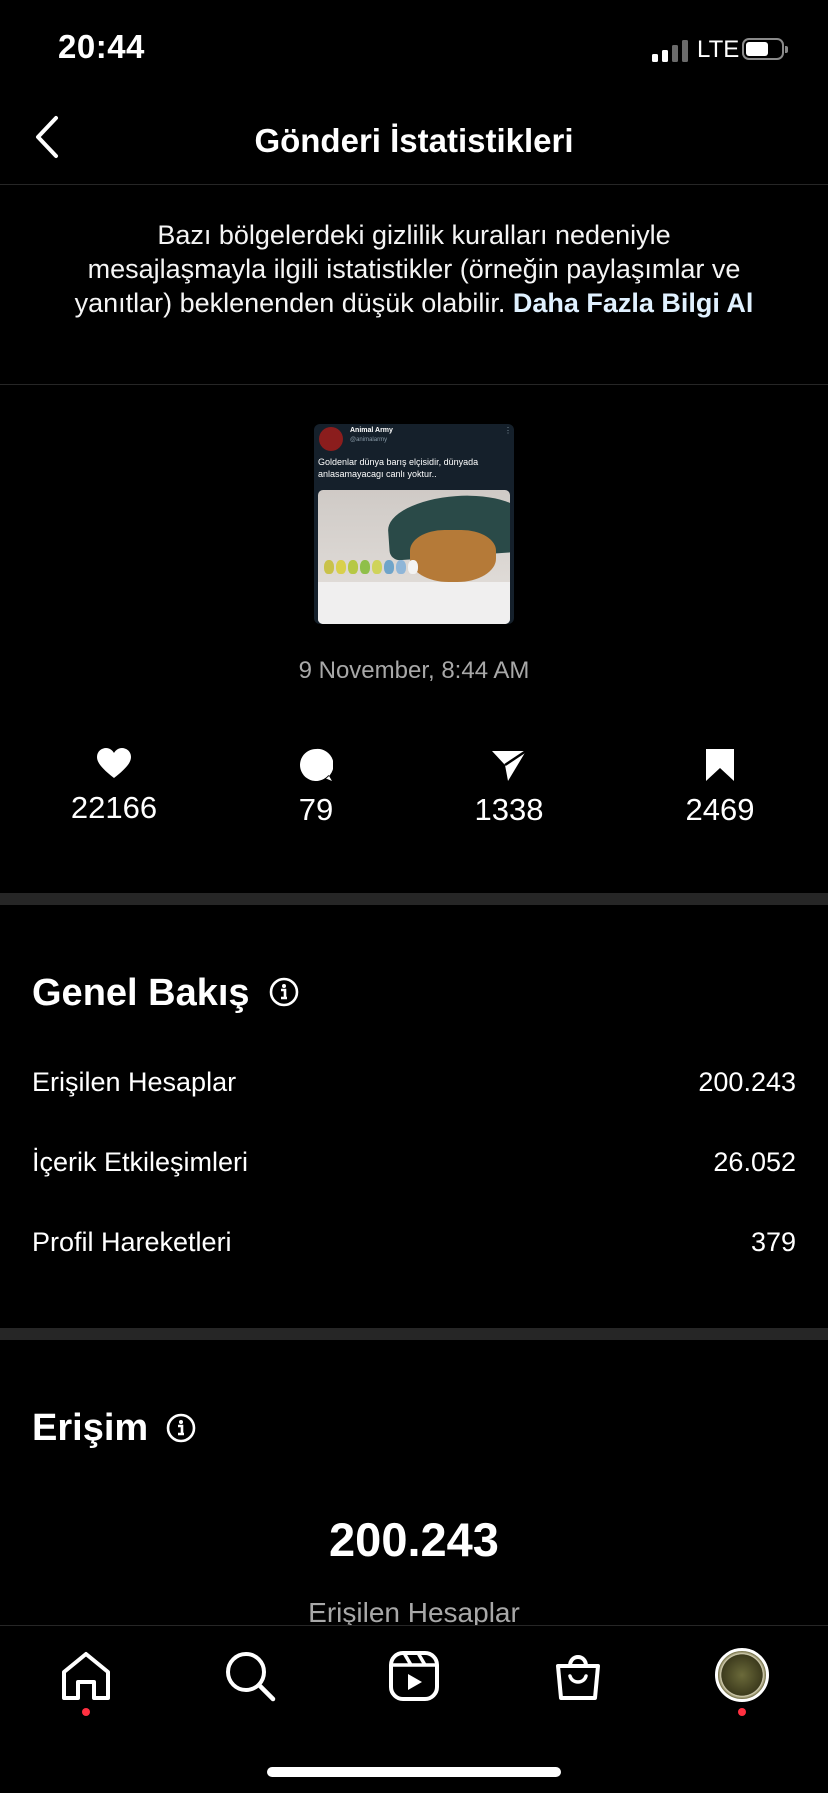 The image size is (828, 1793). What do you see at coordinates (720, 765) in the screenshot?
I see `bookmark-icon` at bounding box center [720, 765].